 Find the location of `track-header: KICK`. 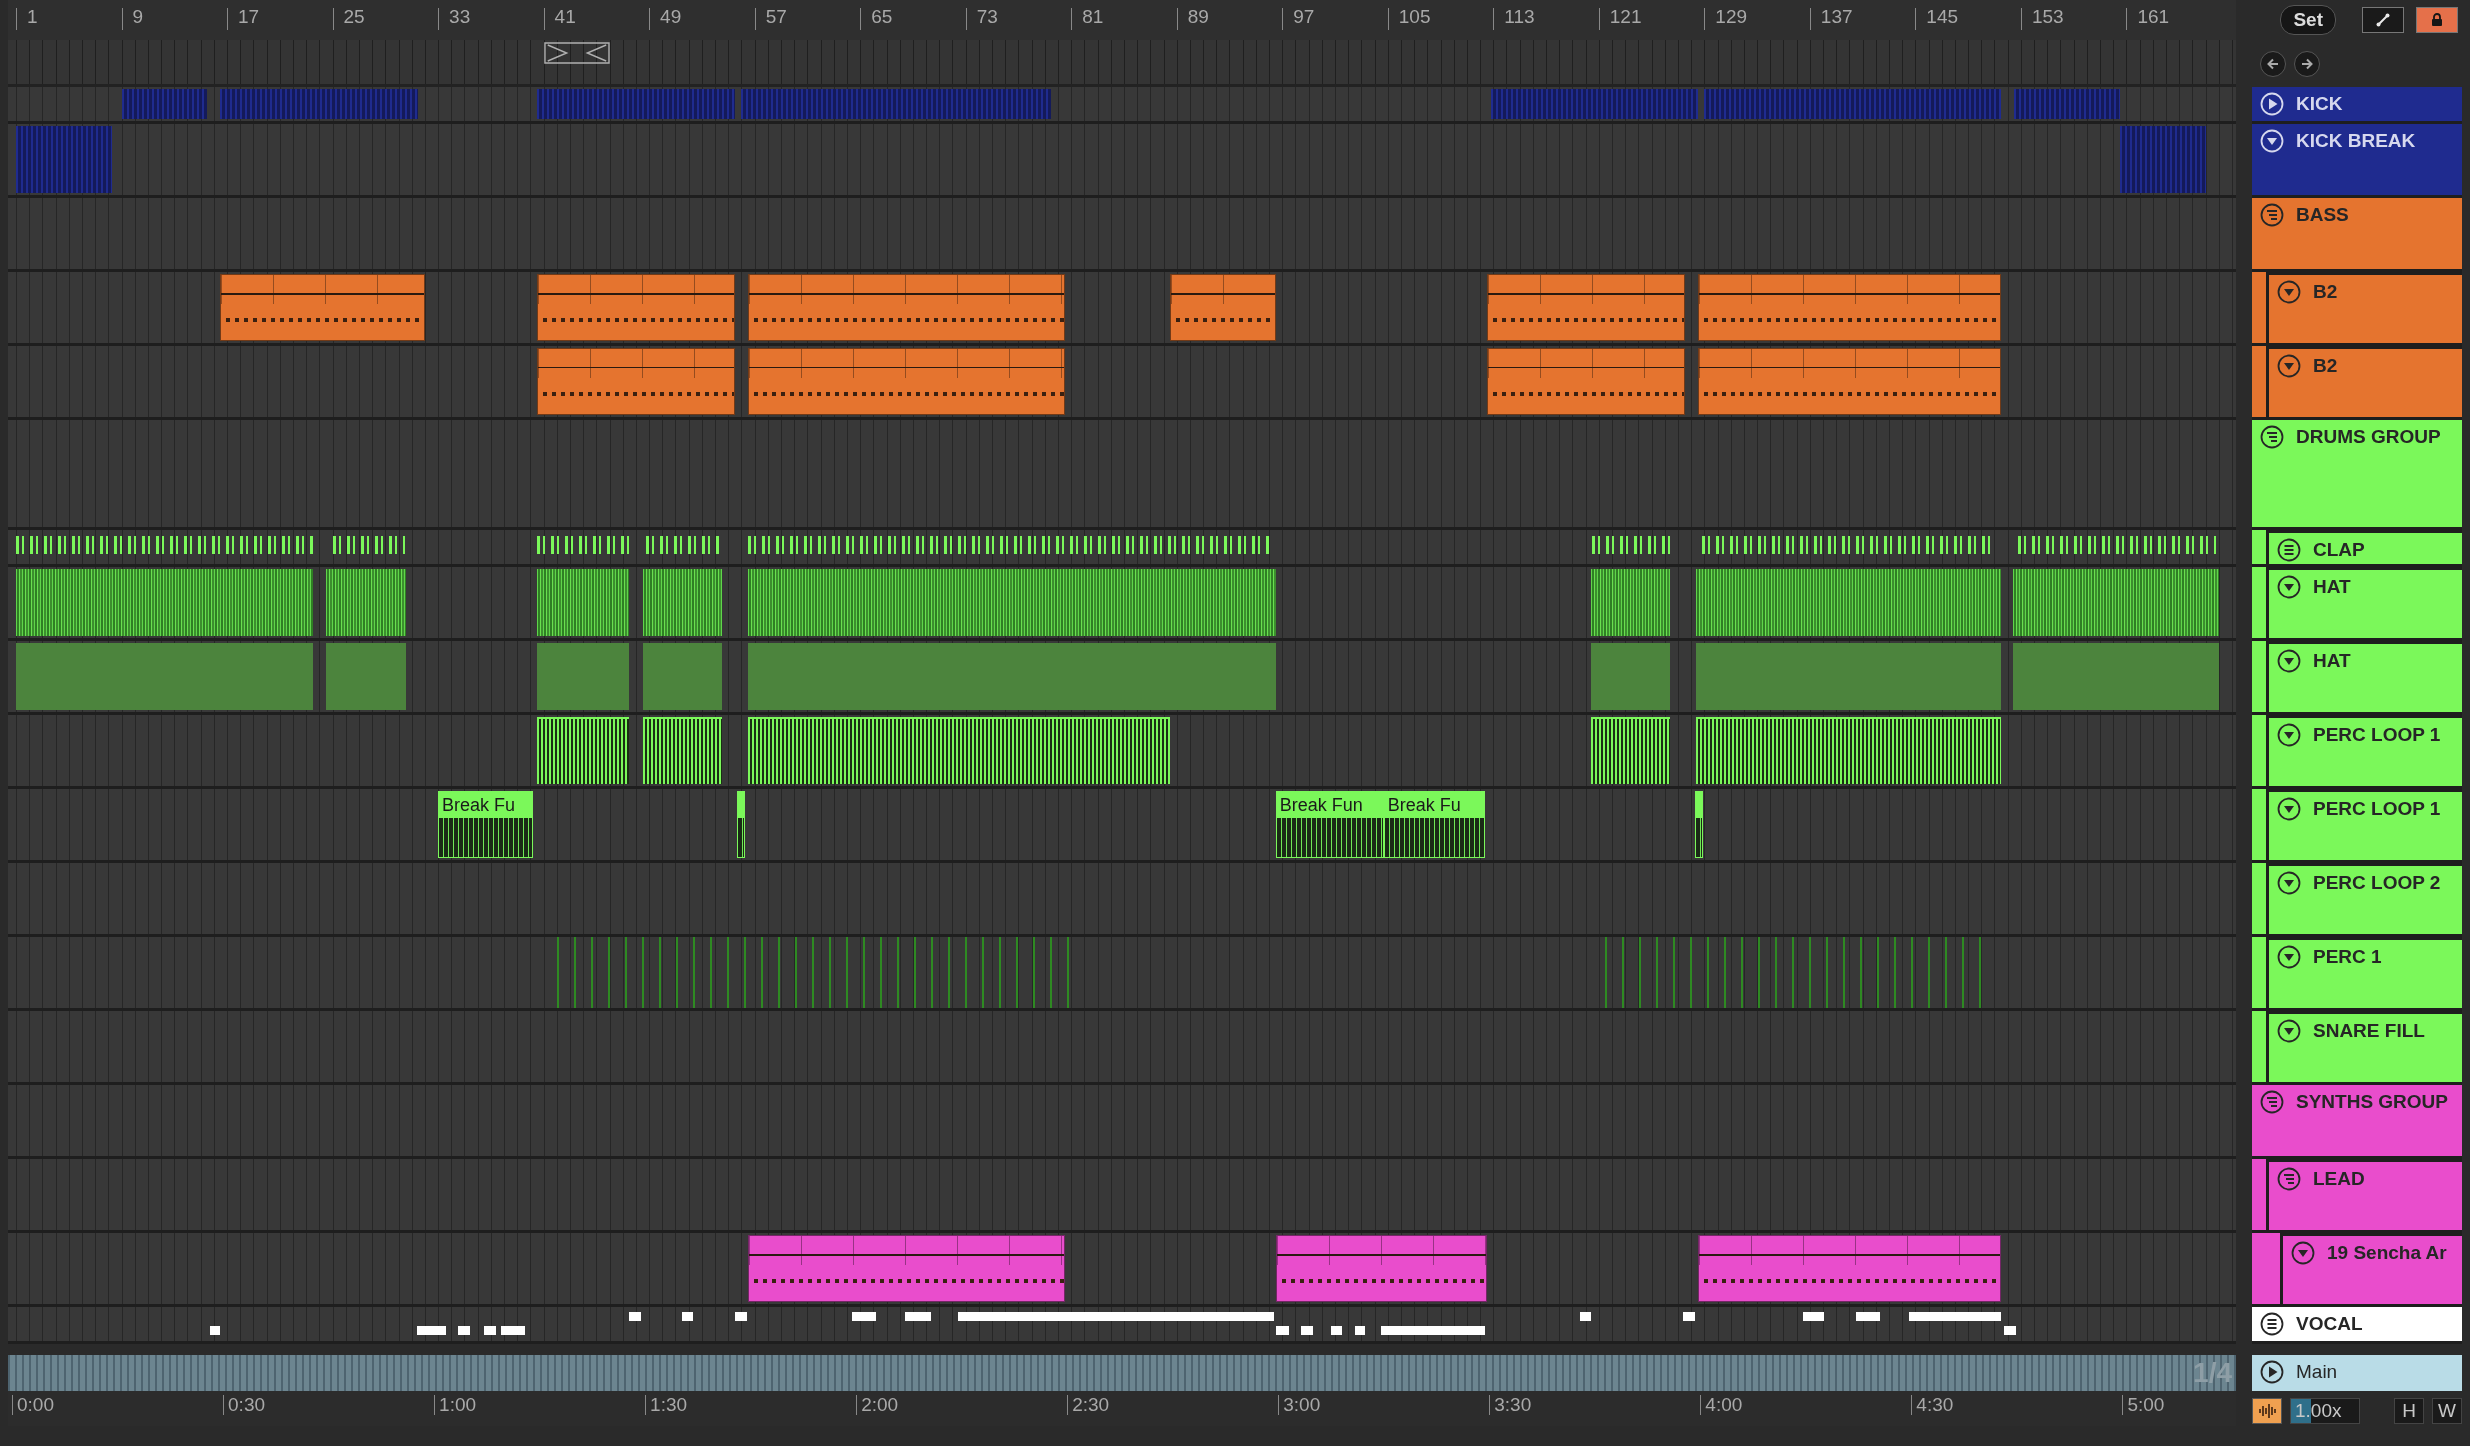

track-header: KICK is located at coordinates (2357, 105).